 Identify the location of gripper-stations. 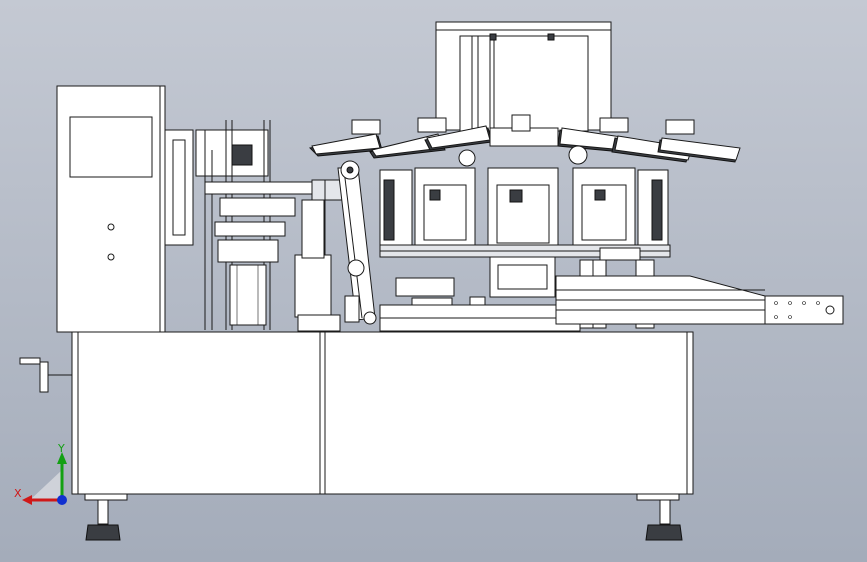
(525, 212).